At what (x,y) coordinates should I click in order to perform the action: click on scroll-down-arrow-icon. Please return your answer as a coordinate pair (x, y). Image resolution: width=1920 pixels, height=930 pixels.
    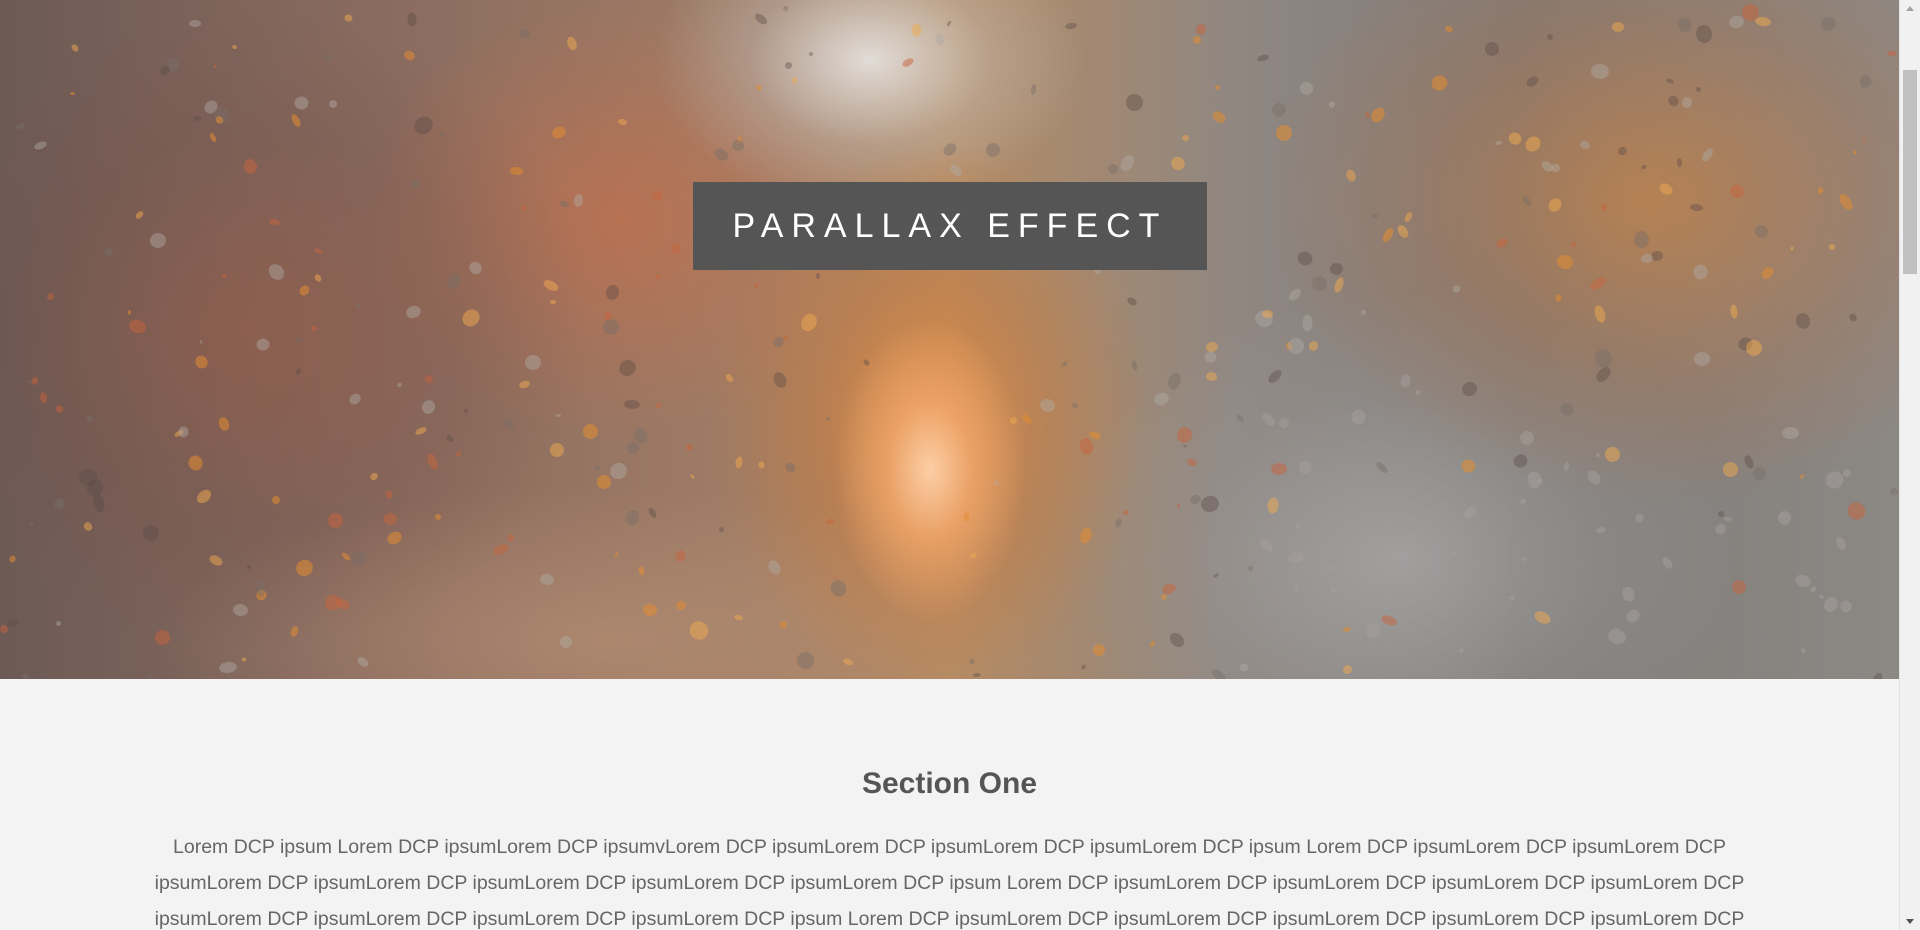
    Looking at the image, I should click on (1910, 921).